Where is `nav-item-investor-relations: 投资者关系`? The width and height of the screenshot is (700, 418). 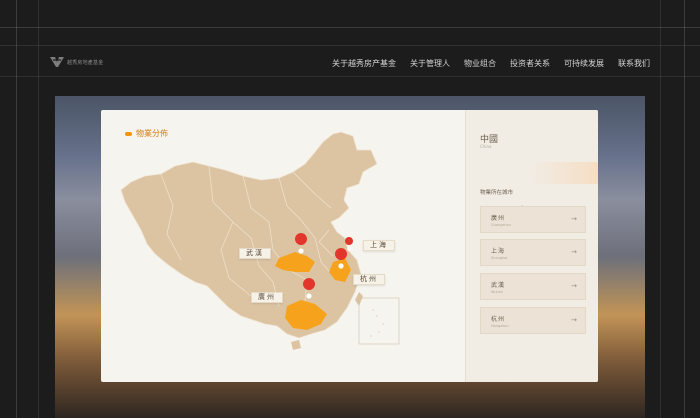 nav-item-investor-relations: 投资者关系 is located at coordinates (530, 63).